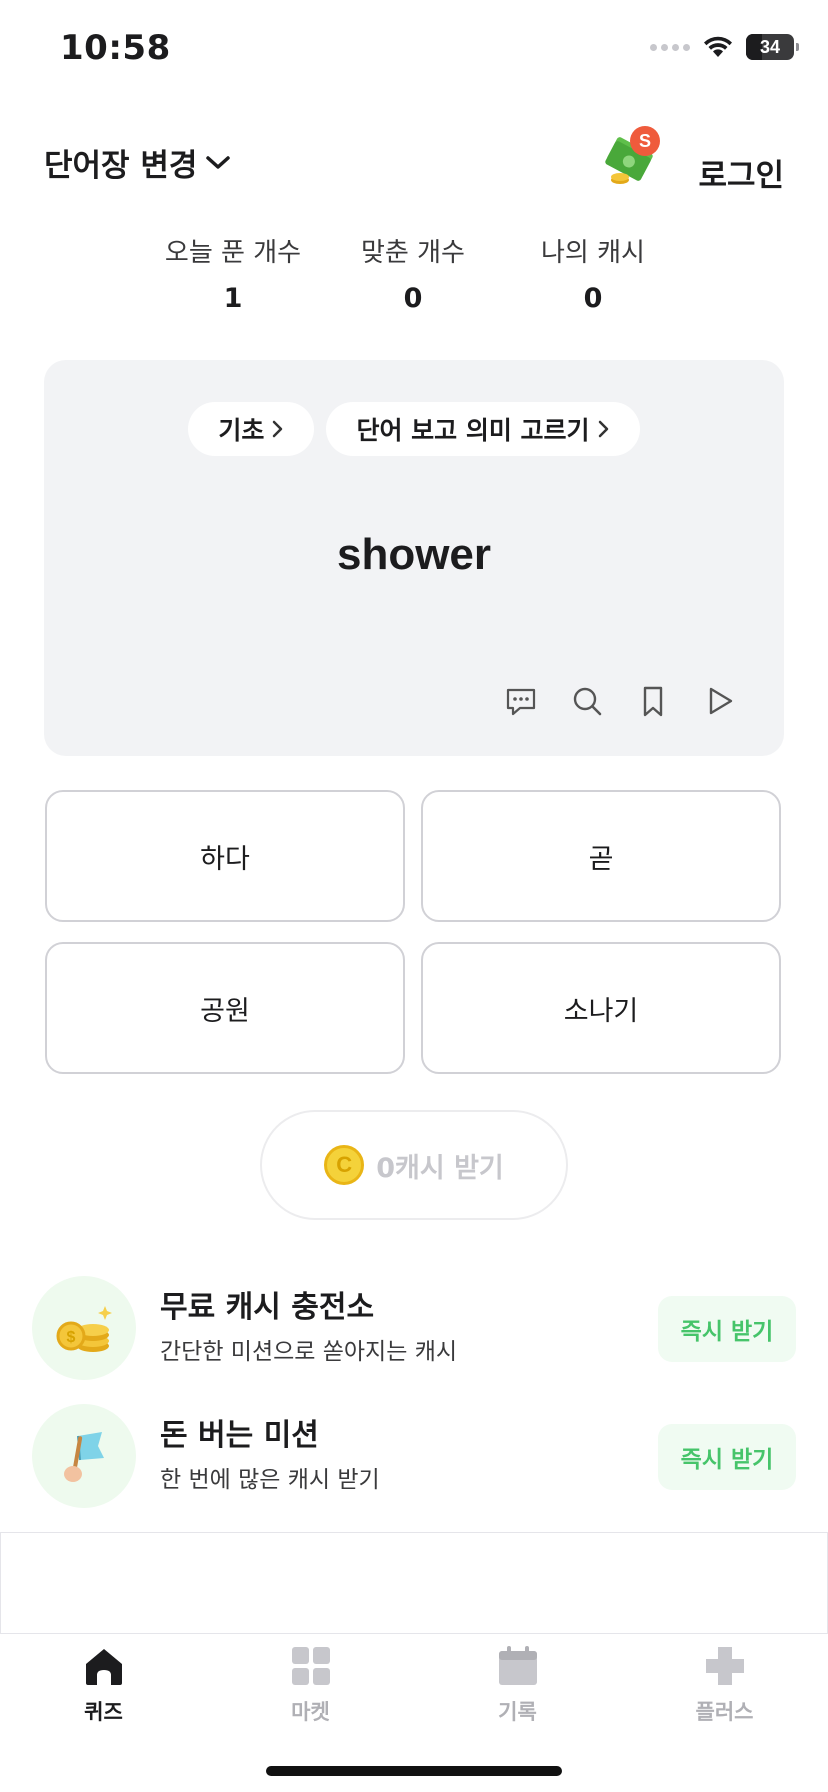 The height and width of the screenshot is (1792, 828). I want to click on answer-options: 하다 곧 공원 소나기, so click(414, 932).